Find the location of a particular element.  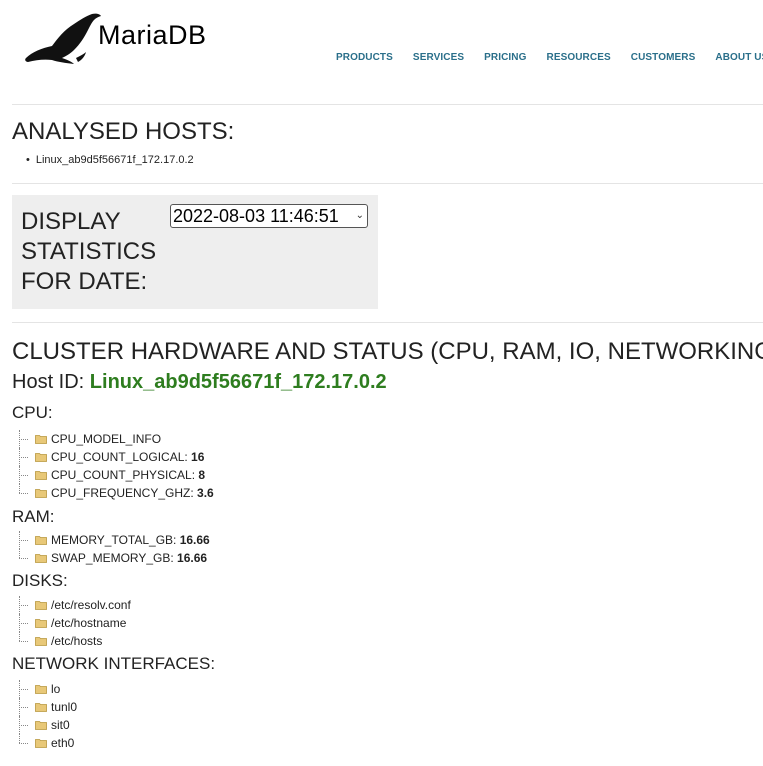

nav-customers: CUSTOMERS is located at coordinates (663, 57).